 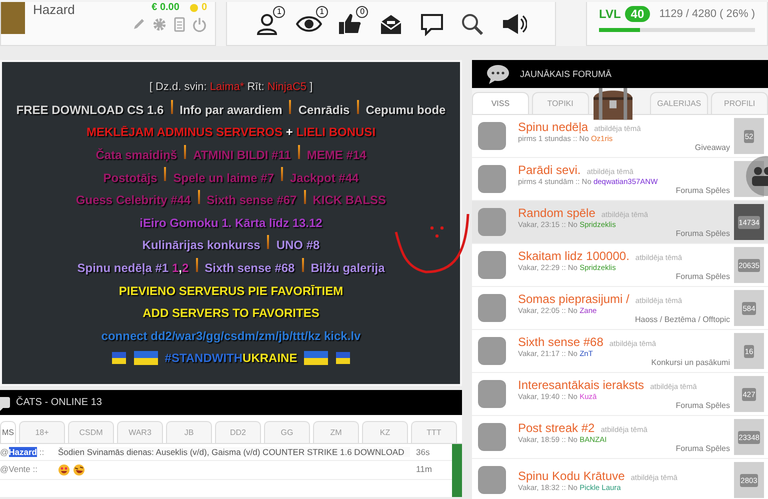 What do you see at coordinates (690, 362) in the screenshot?
I see `category-text: Konkursi un pasākumi` at bounding box center [690, 362].